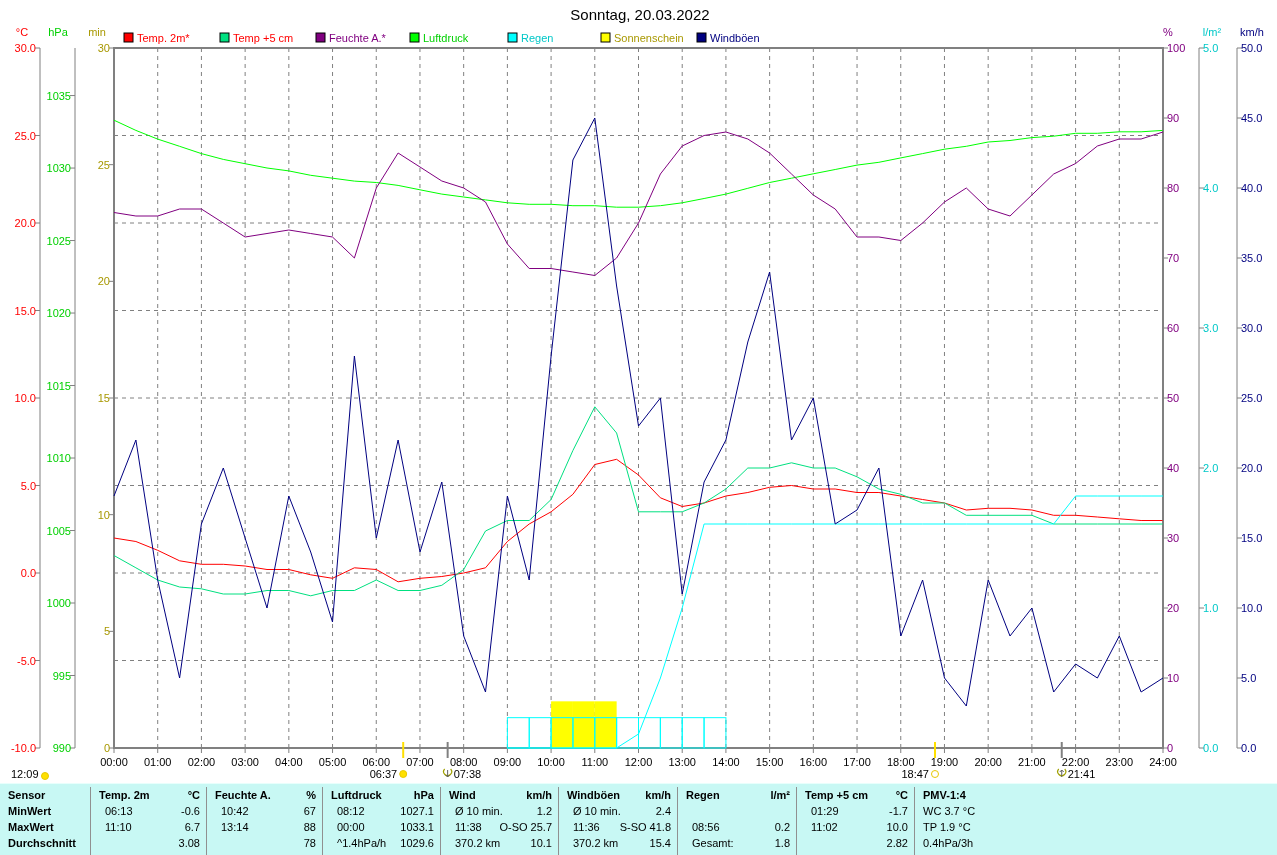 The width and height of the screenshot is (1277, 855). Describe the element at coordinates (467, 774) in the screenshot. I see `event-time: 07:38` at that location.